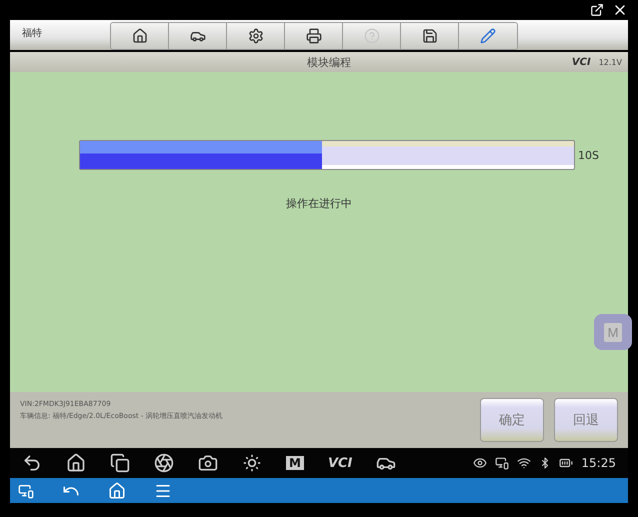 The height and width of the screenshot is (517, 638). What do you see at coordinates (613, 332) in the screenshot?
I see `floating-menu-button: M` at bounding box center [613, 332].